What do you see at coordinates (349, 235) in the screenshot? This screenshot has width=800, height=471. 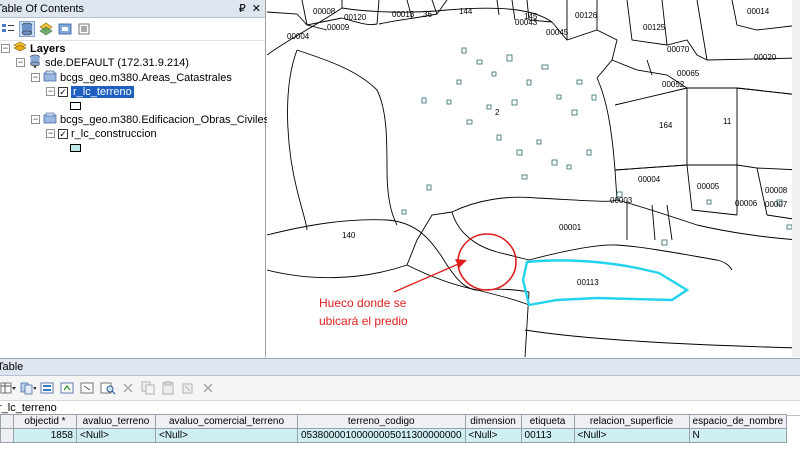 I see `parcel-label: 140` at bounding box center [349, 235].